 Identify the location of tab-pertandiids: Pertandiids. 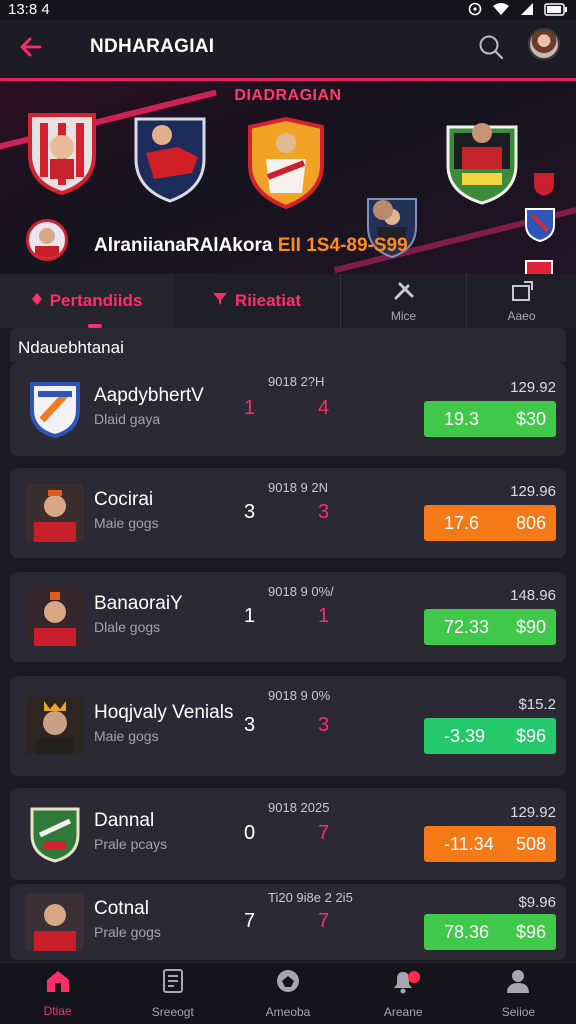
(87, 301).